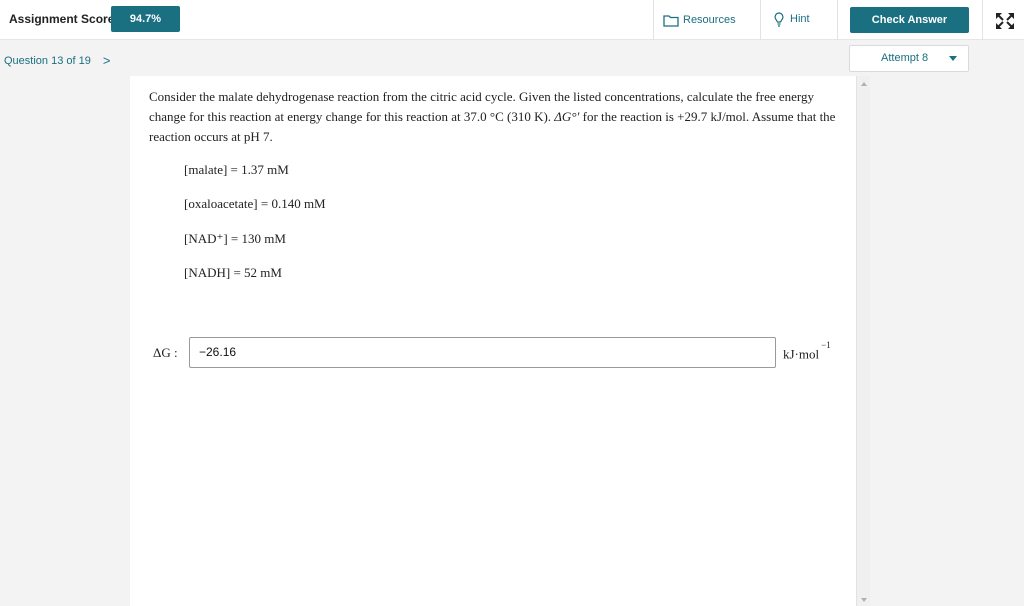 This screenshot has height=606, width=1024. I want to click on delta-g-standard: ΔG°′, so click(567, 116).